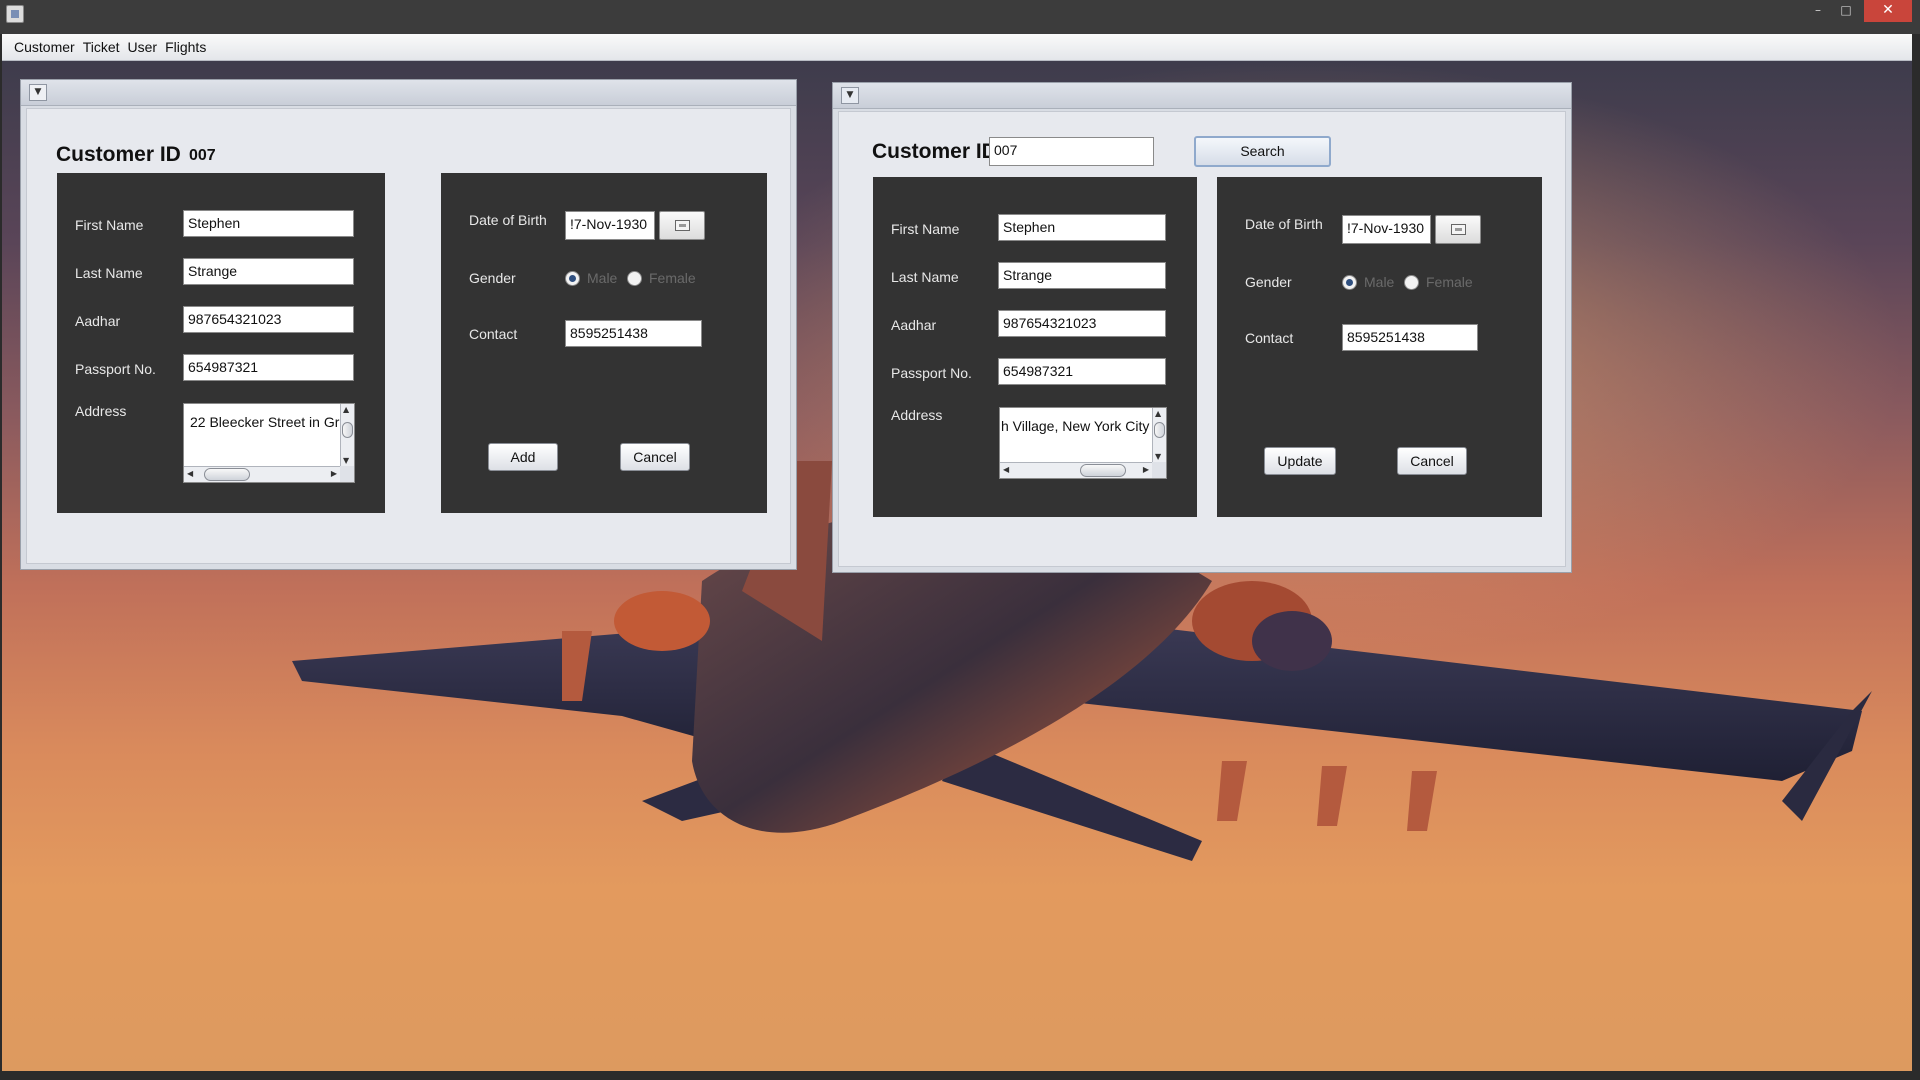 This screenshot has height=1080, width=1920. What do you see at coordinates (1300, 461) in the screenshot?
I see `update-button: Update` at bounding box center [1300, 461].